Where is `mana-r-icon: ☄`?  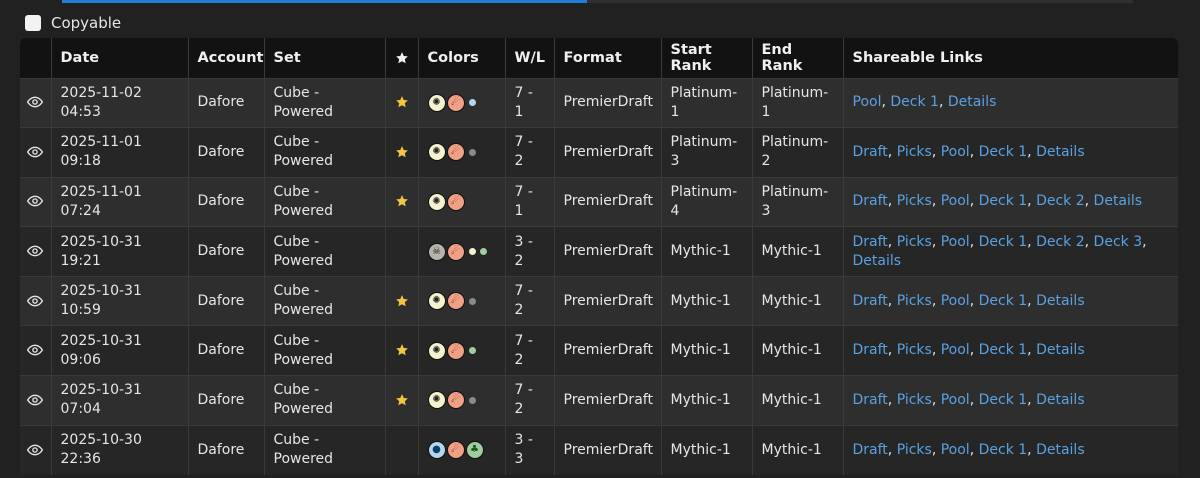
mana-r-icon: ☄ is located at coordinates (455, 152).